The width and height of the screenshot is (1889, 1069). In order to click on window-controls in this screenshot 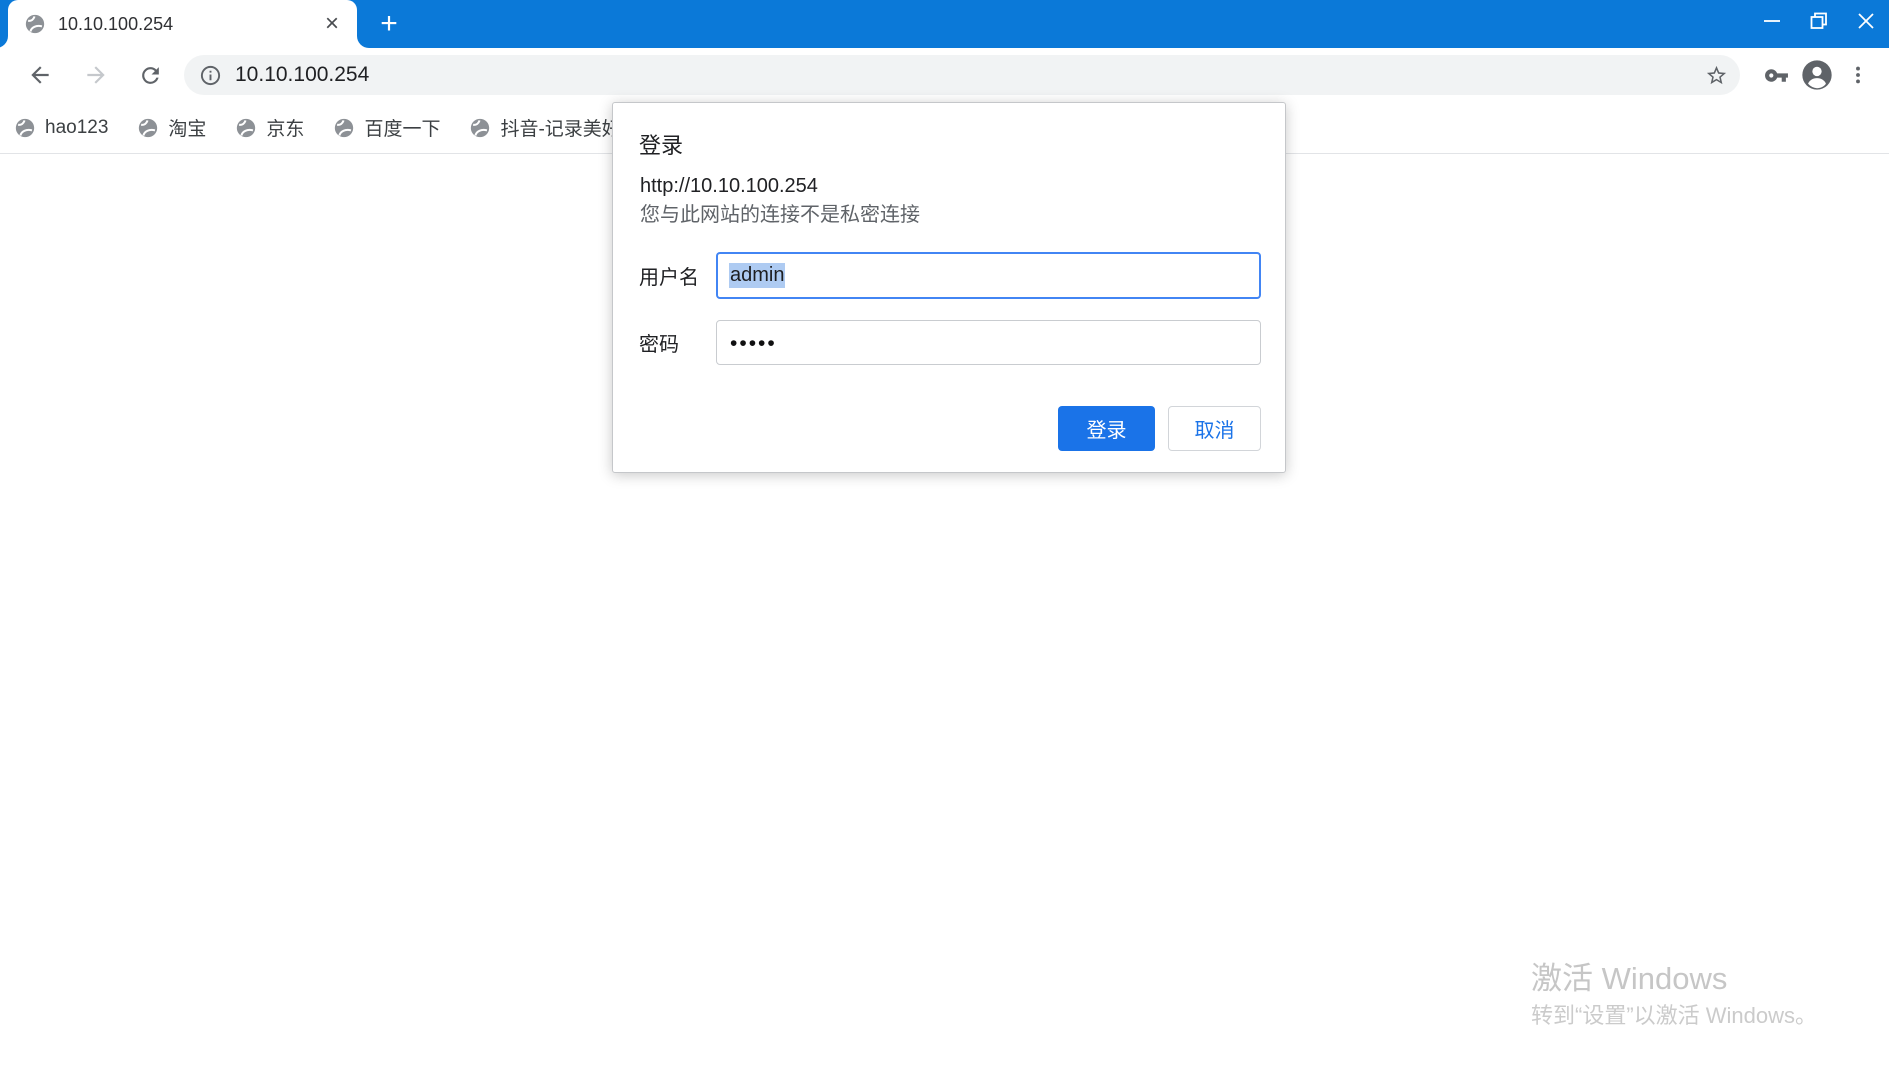, I will do `click(1818, 21)`.